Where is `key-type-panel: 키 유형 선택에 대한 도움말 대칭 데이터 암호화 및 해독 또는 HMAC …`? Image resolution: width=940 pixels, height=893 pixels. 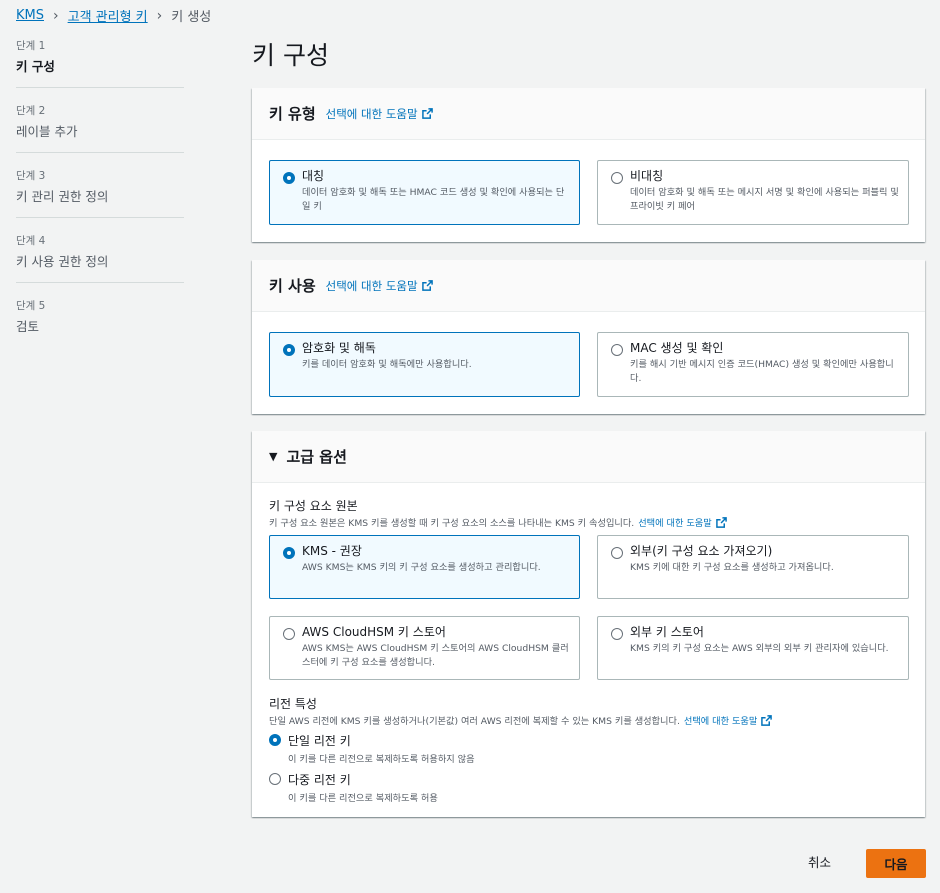 key-type-panel: 키 유형 선택에 대한 도움말 대칭 데이터 암호화 및 해독 또는 HMAC … is located at coordinates (588, 165).